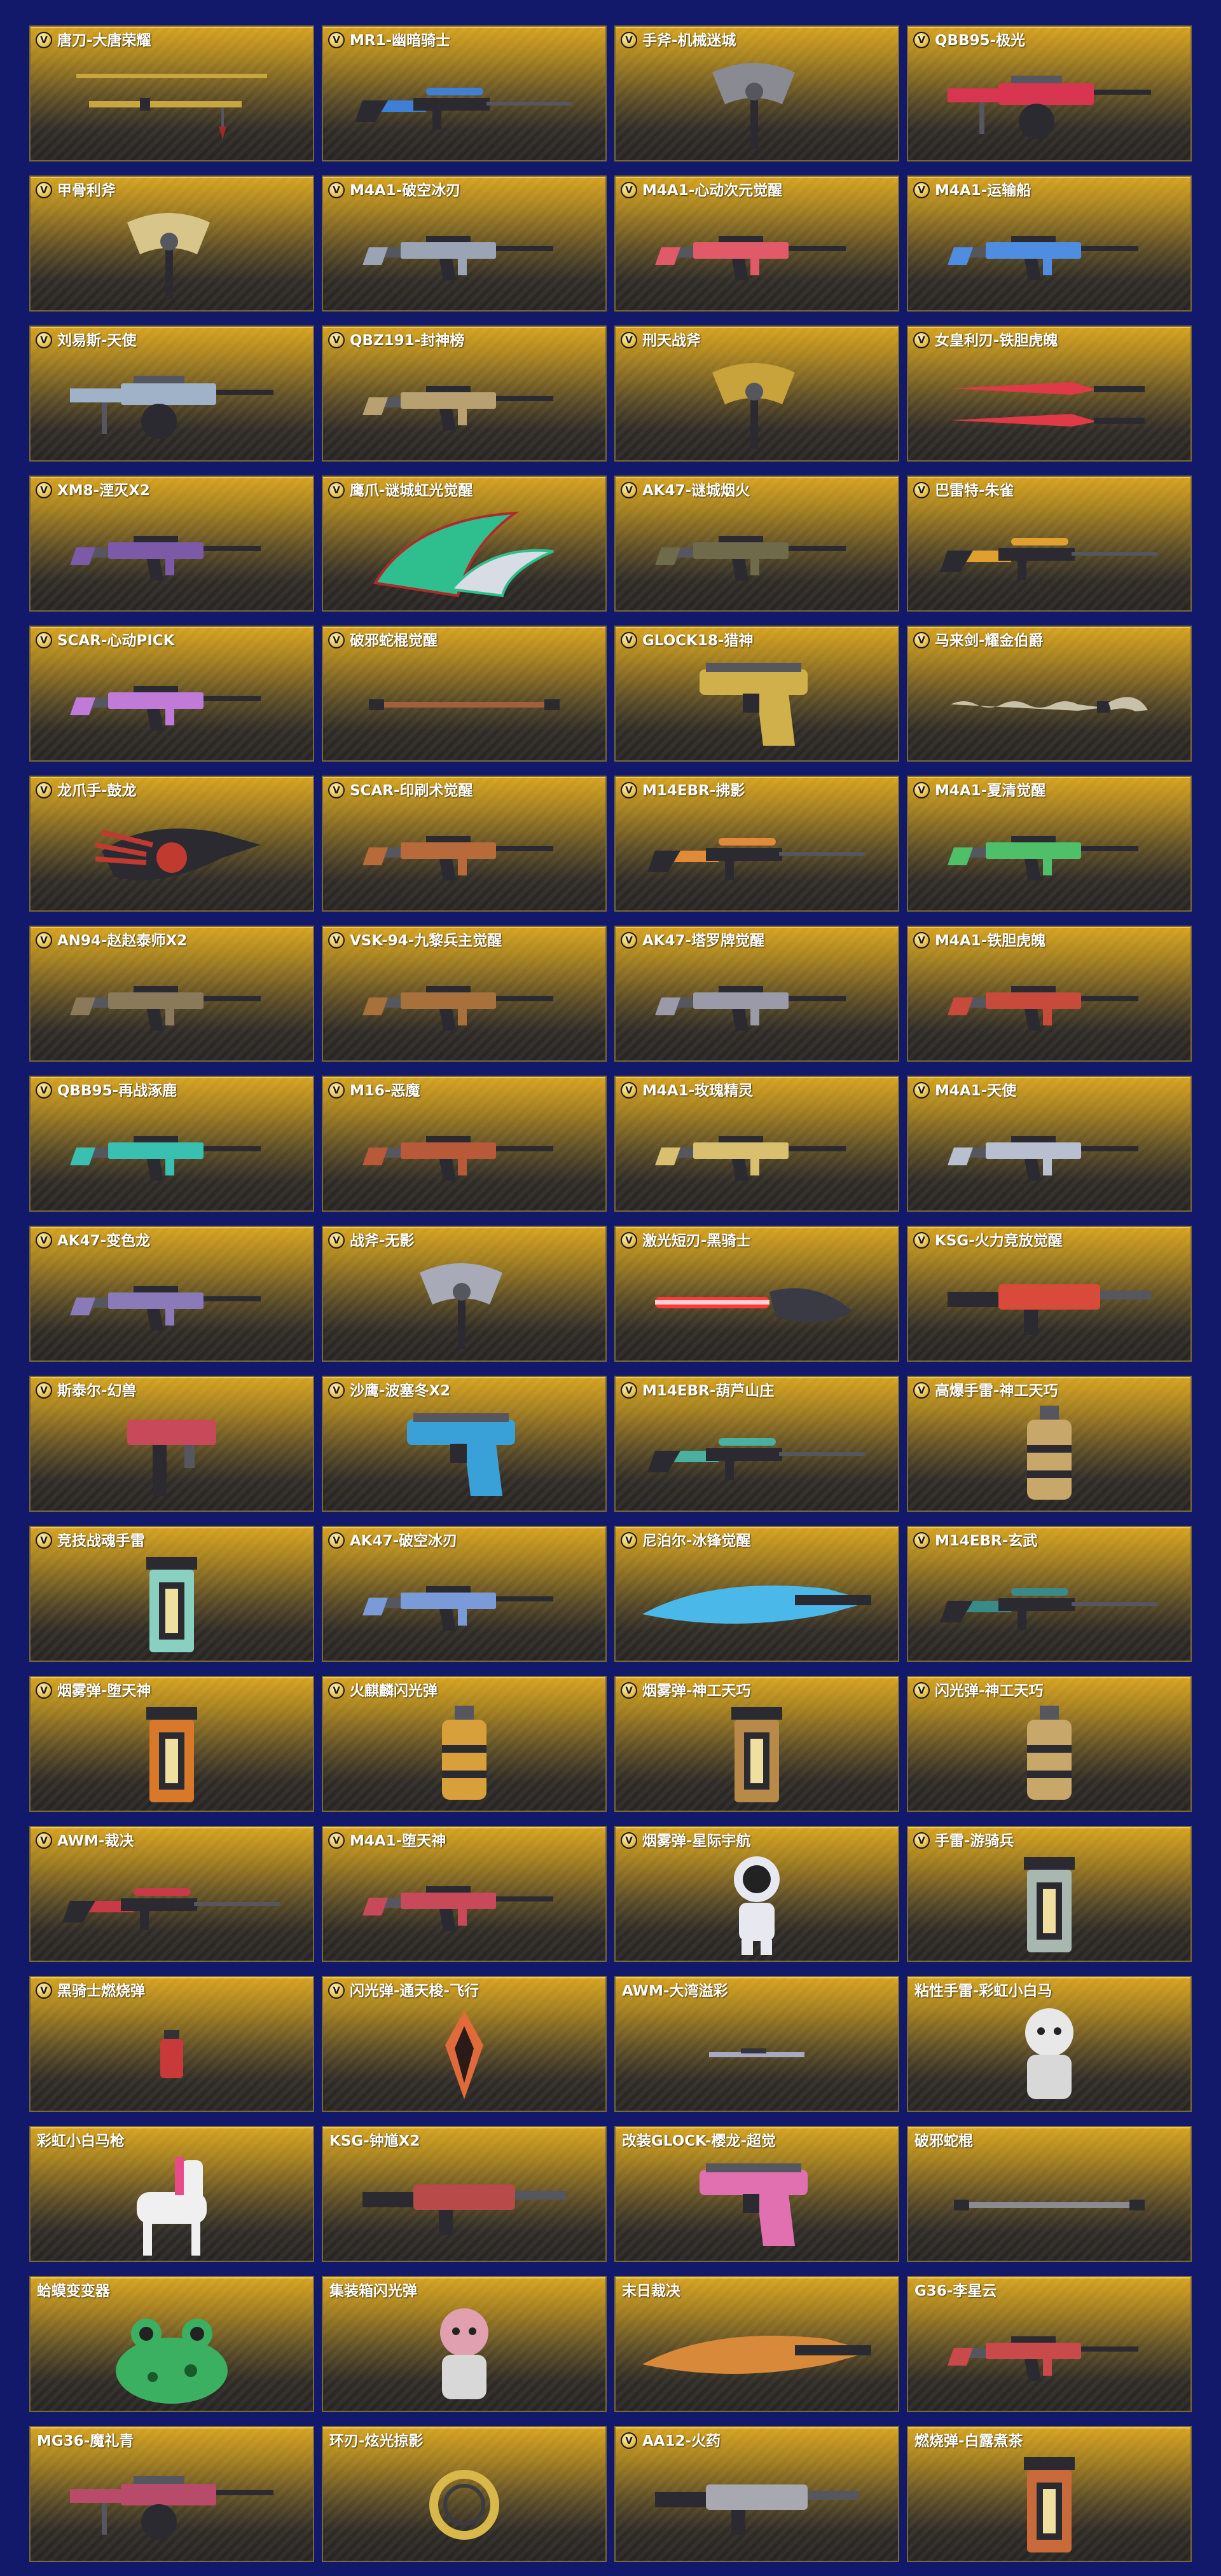 The image size is (1221, 2576). What do you see at coordinates (171, 1444) in the screenshot?
I see `item-card: V 斯泰尔-幻兽` at bounding box center [171, 1444].